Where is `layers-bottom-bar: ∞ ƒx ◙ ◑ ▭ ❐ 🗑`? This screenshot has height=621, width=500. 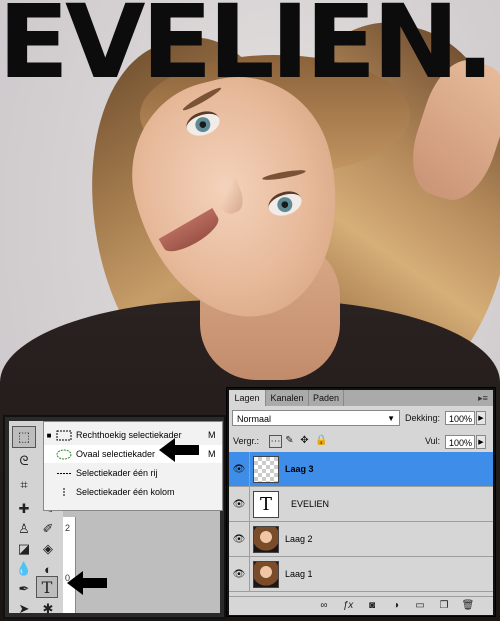 layers-bottom-bar: ∞ ƒx ◙ ◑ ▭ ❐ 🗑 is located at coordinates (361, 605).